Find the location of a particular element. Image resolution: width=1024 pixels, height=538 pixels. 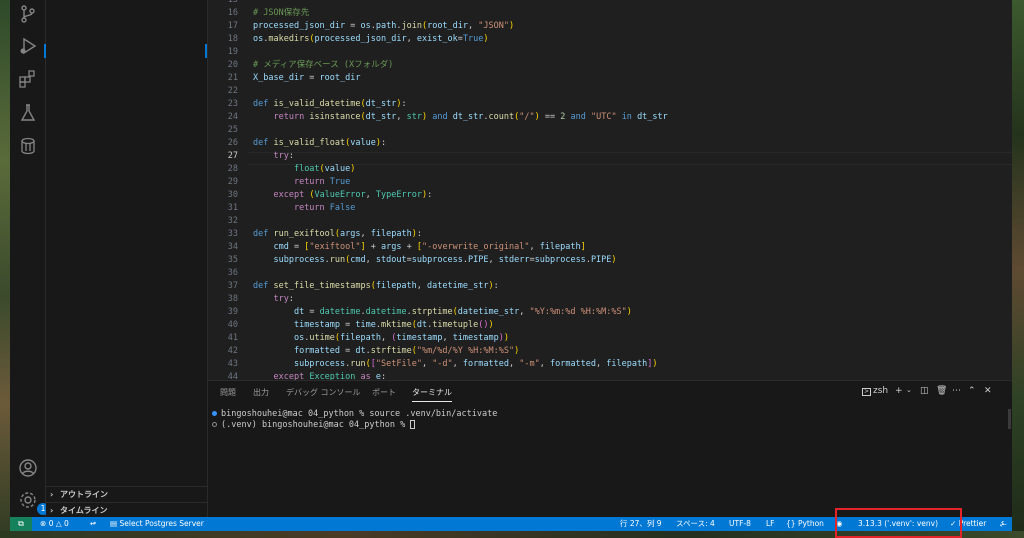

indentation-setting: スペース: 4 is located at coordinates (695, 524).